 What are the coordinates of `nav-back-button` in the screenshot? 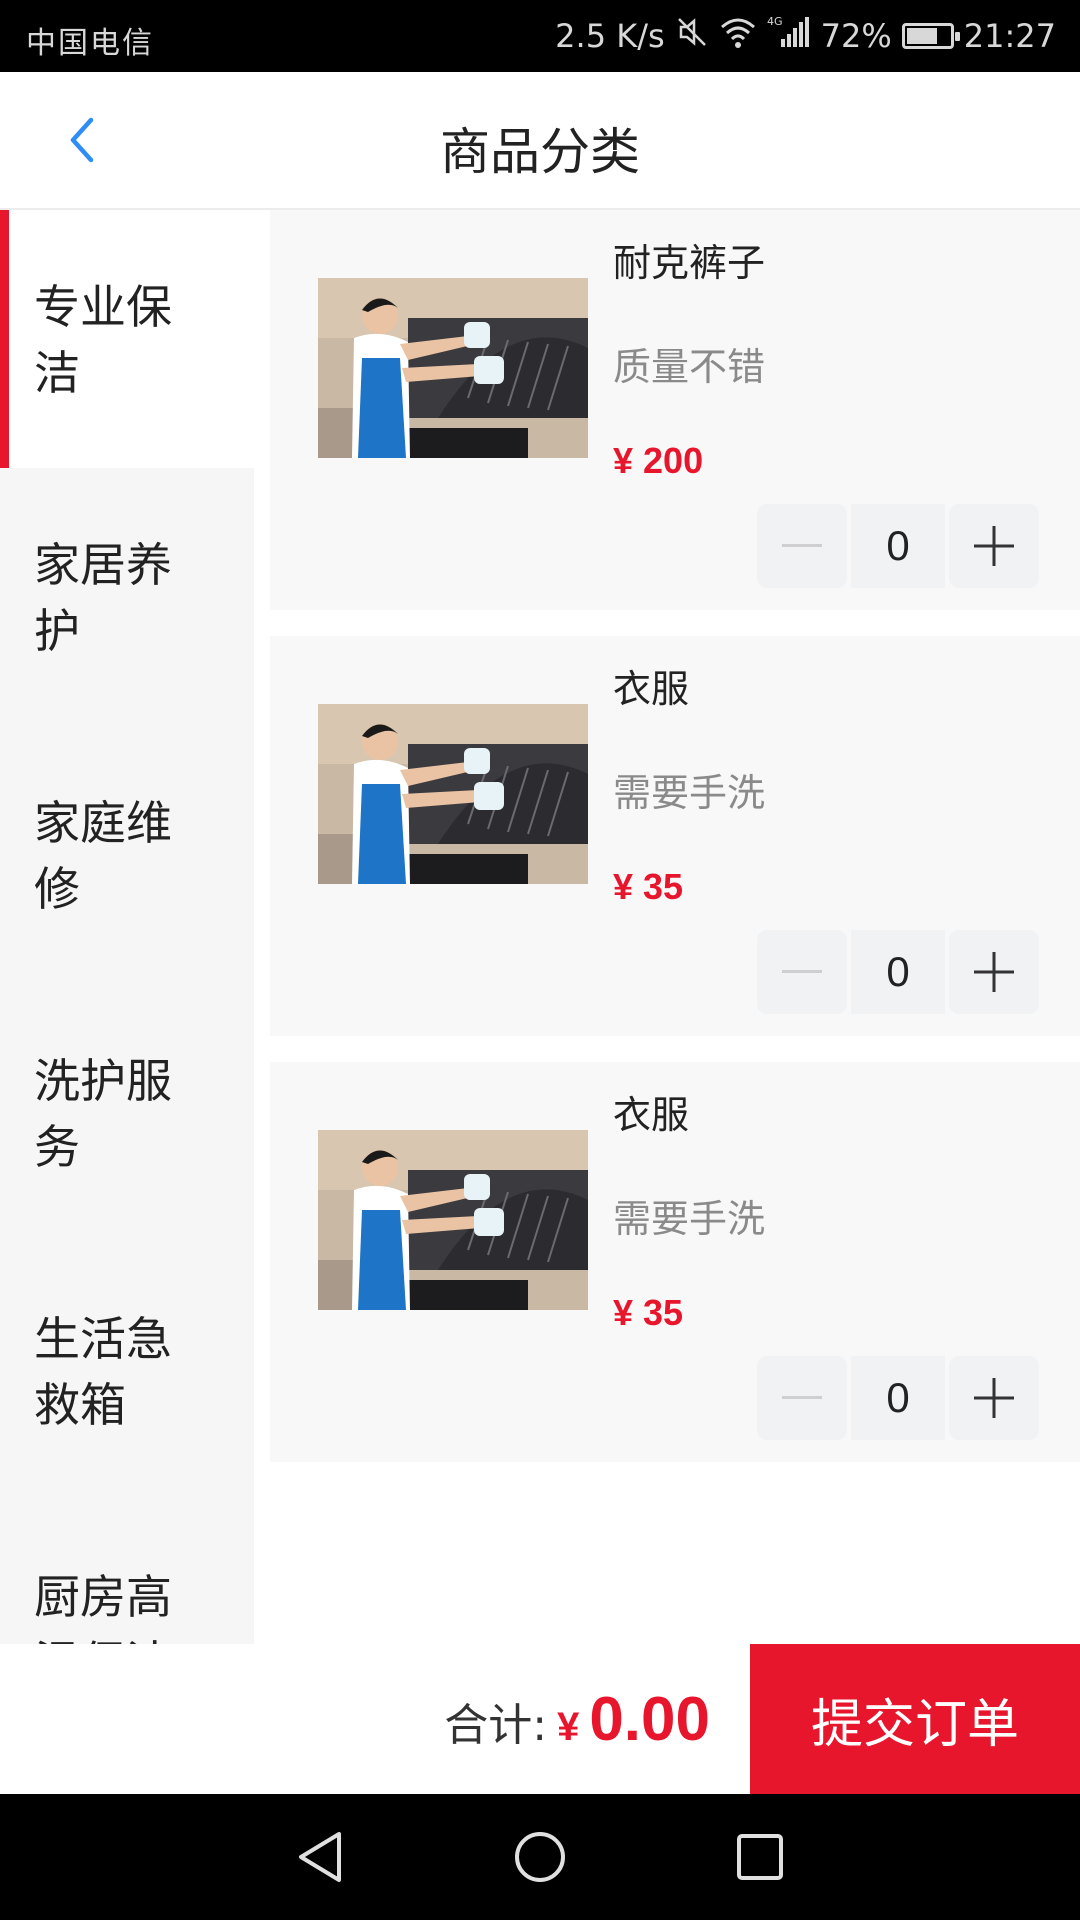 It's located at (320, 1857).